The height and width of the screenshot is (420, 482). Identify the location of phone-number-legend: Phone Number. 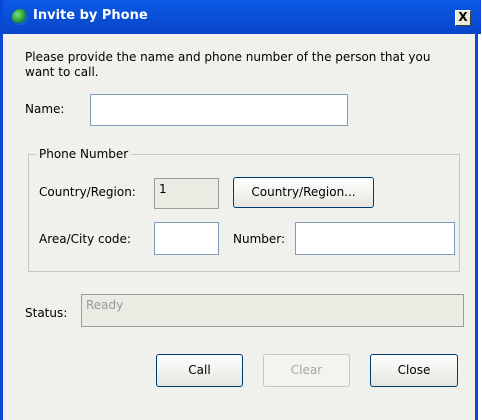
(84, 154).